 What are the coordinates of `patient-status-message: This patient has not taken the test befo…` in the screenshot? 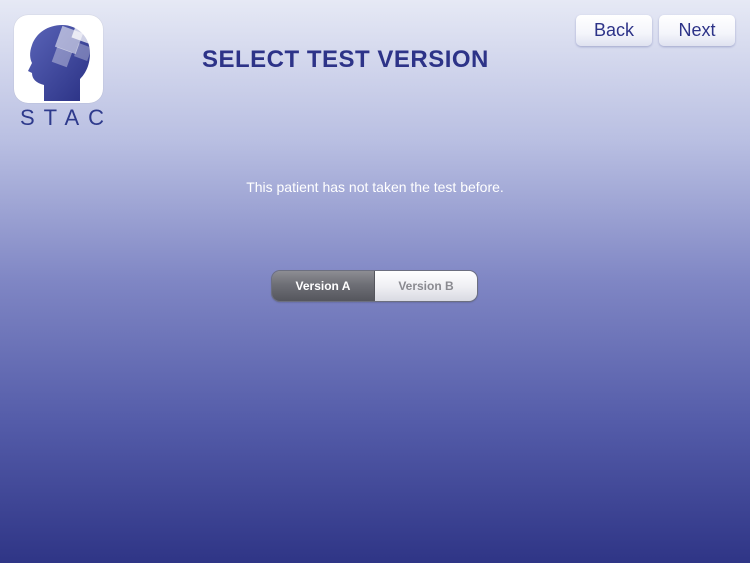 It's located at (375, 187).